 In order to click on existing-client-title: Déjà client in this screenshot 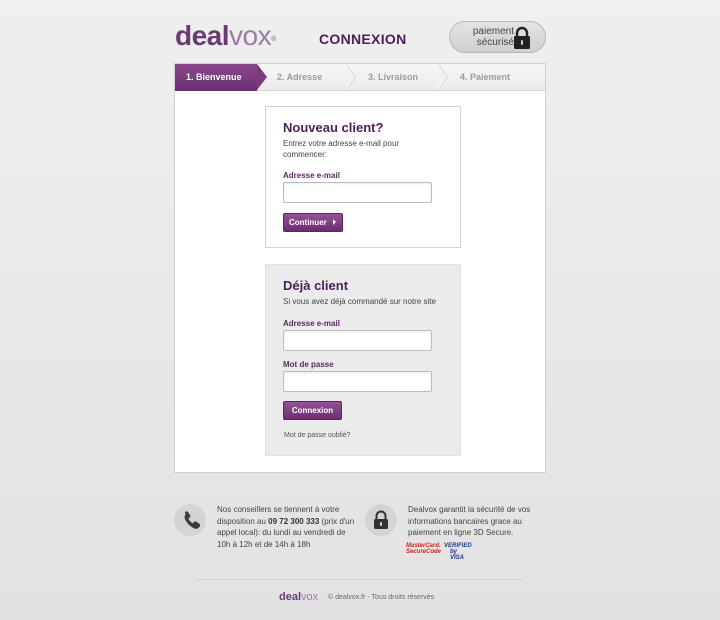, I will do `click(316, 285)`.